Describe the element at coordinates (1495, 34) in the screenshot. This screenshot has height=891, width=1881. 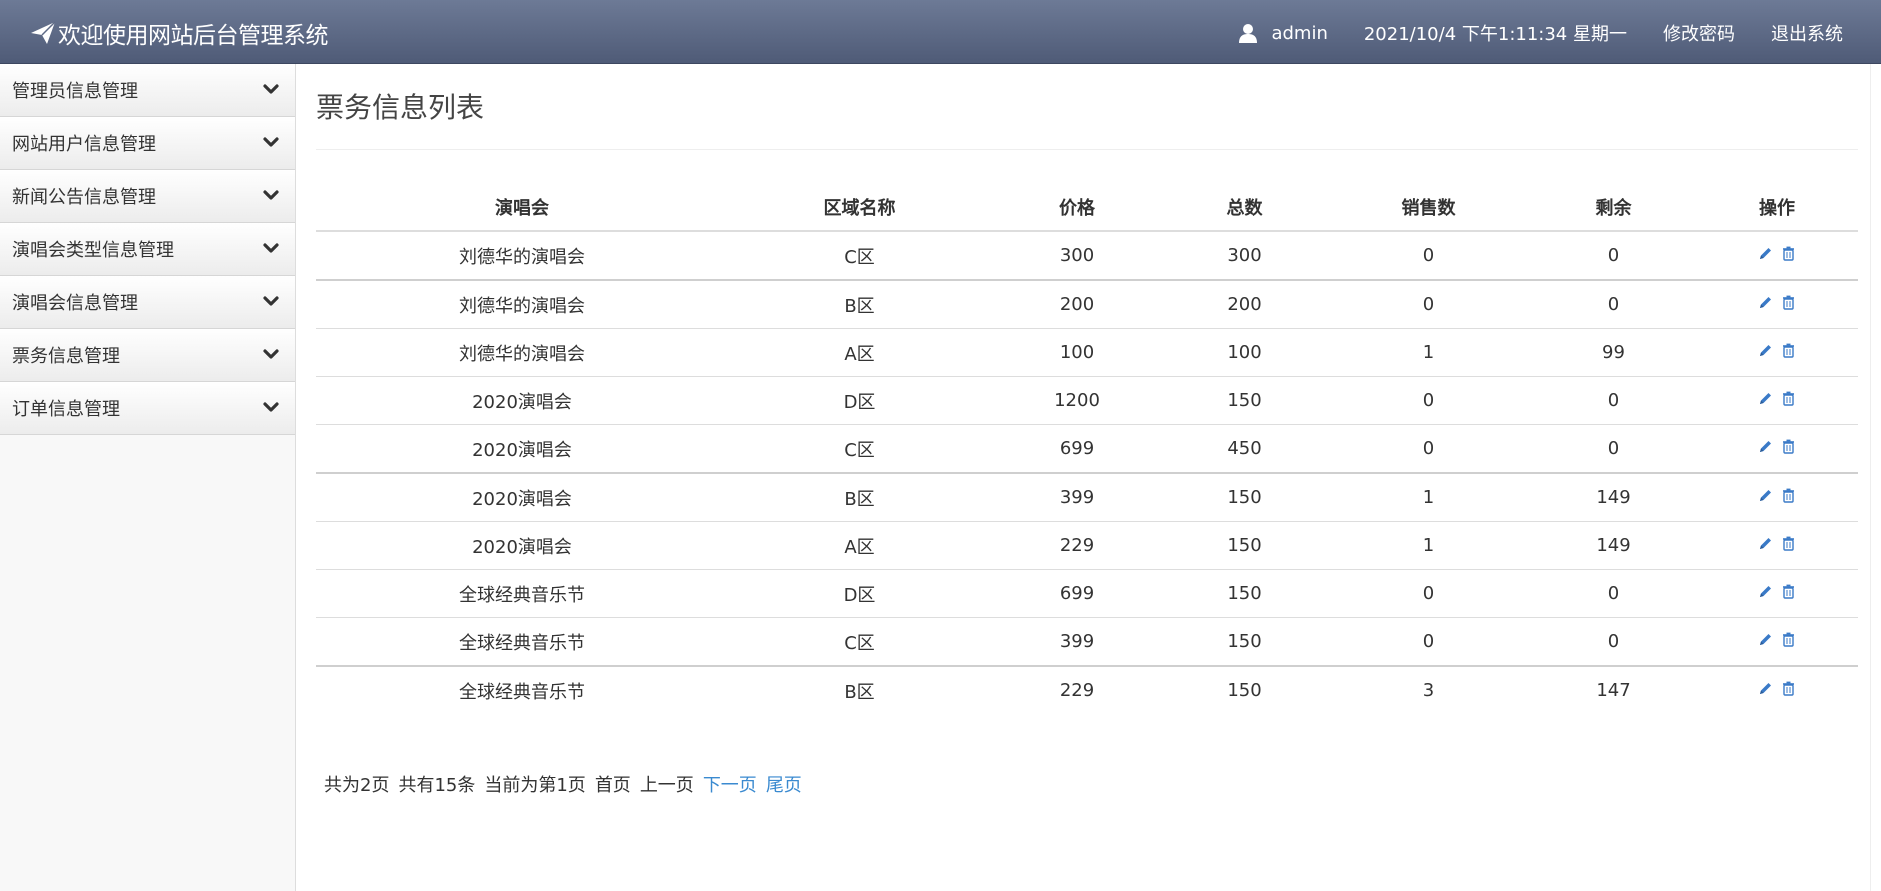
I see `datetime: 2021/10/4 下午1:11:34 星期一` at that location.